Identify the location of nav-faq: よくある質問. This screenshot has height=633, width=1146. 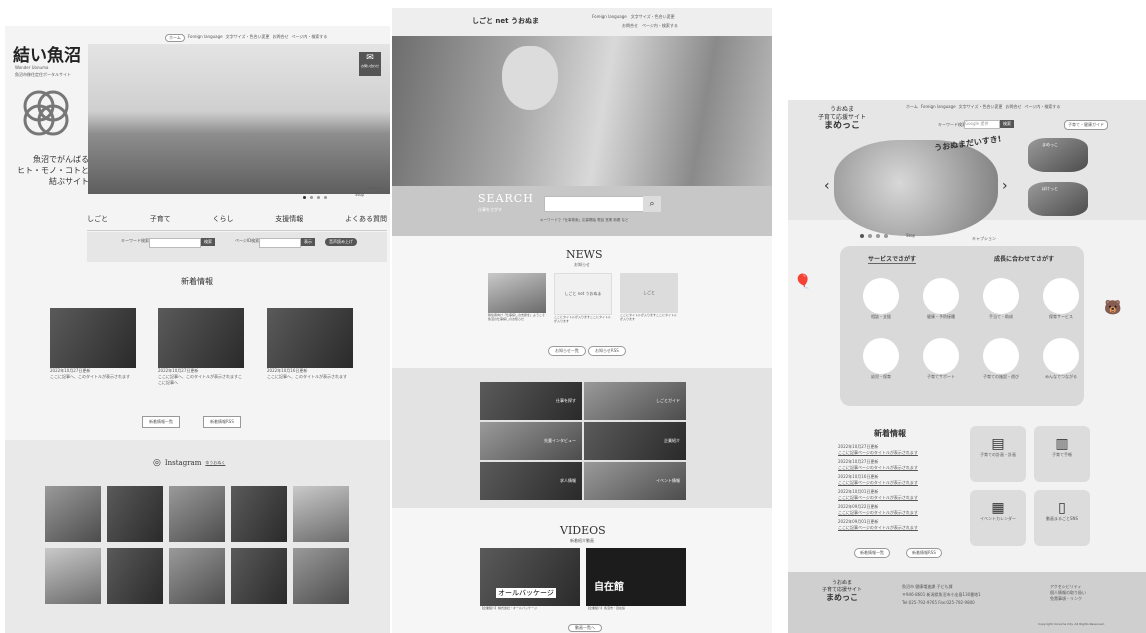
(366, 219).